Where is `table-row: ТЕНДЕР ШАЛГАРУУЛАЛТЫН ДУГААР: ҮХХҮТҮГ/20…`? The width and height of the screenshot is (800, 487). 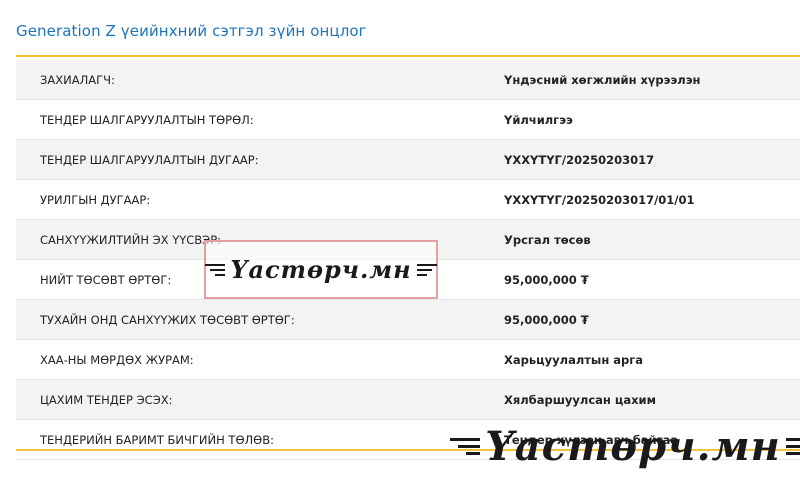 table-row: ТЕНДЕР ШАЛГАРУУЛАЛТЫН ДУГААР: ҮХХҮТҮГ/20… is located at coordinates (408, 159).